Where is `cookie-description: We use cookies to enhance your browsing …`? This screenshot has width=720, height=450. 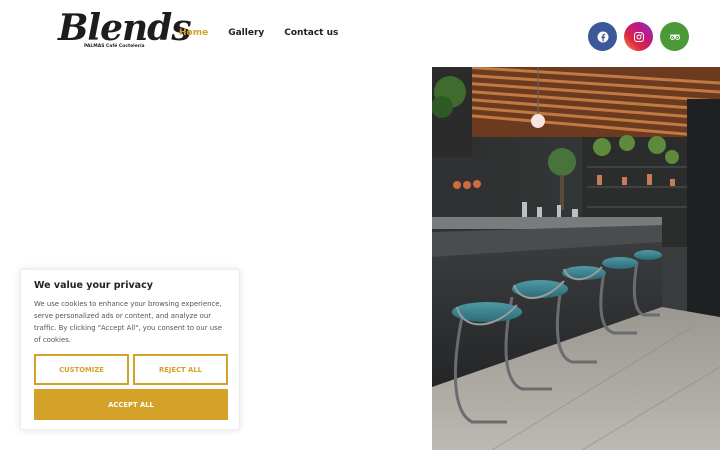
cookie-description: We use cookies to enhance your browsing … is located at coordinates (128, 322).